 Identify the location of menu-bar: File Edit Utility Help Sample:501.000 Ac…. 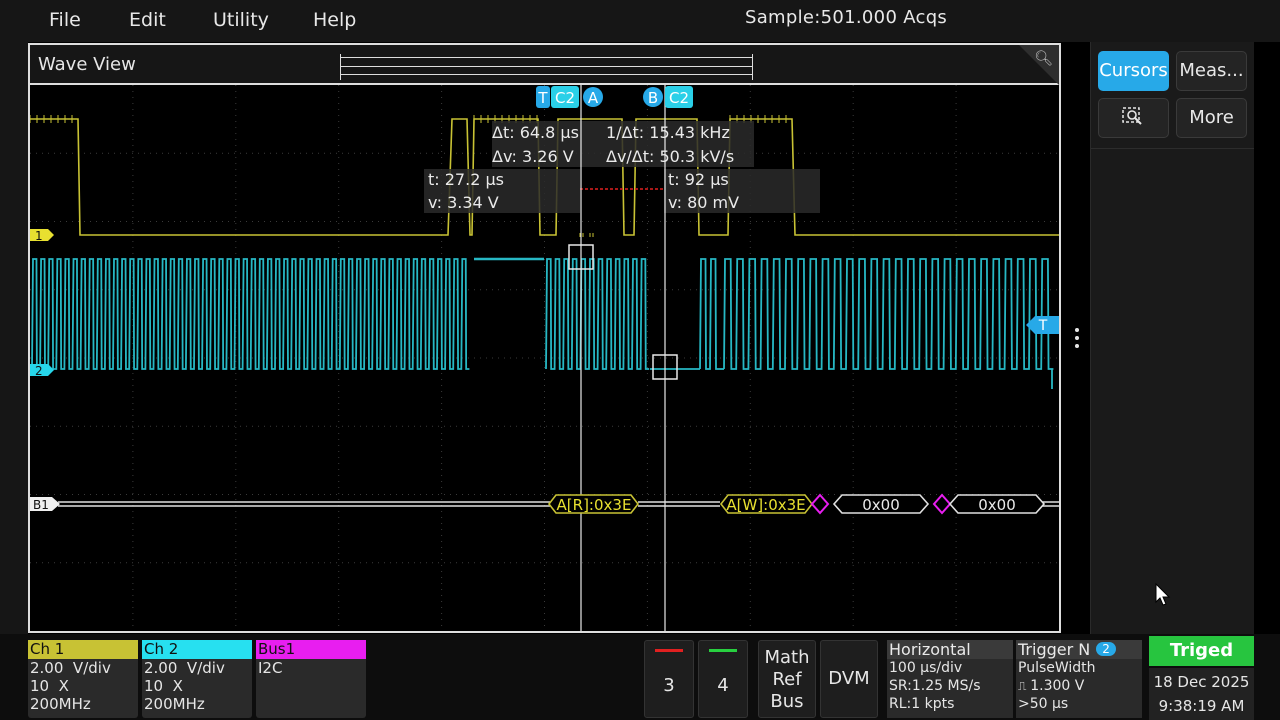
(640, 21).